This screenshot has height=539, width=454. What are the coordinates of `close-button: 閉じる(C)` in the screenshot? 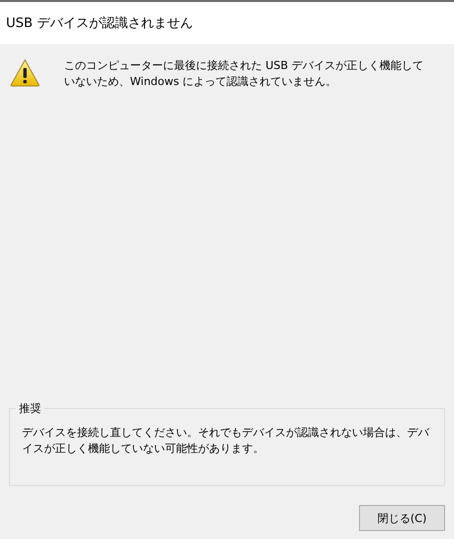 It's located at (402, 518).